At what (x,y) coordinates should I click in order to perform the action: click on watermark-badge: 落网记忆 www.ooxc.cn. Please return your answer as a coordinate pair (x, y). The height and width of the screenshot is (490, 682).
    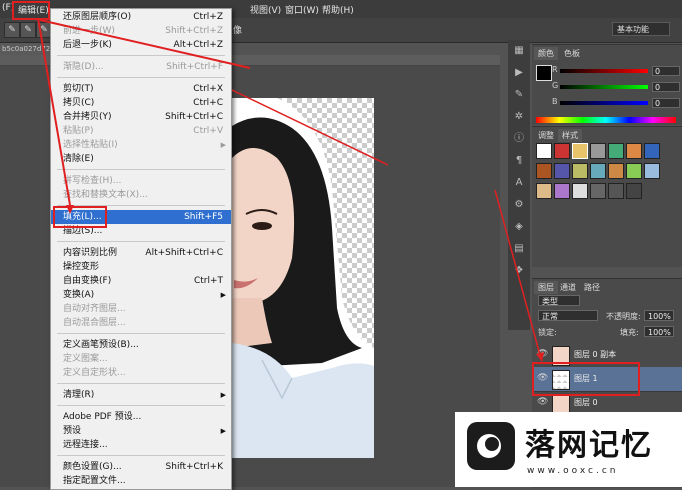
    Looking at the image, I should click on (568, 449).